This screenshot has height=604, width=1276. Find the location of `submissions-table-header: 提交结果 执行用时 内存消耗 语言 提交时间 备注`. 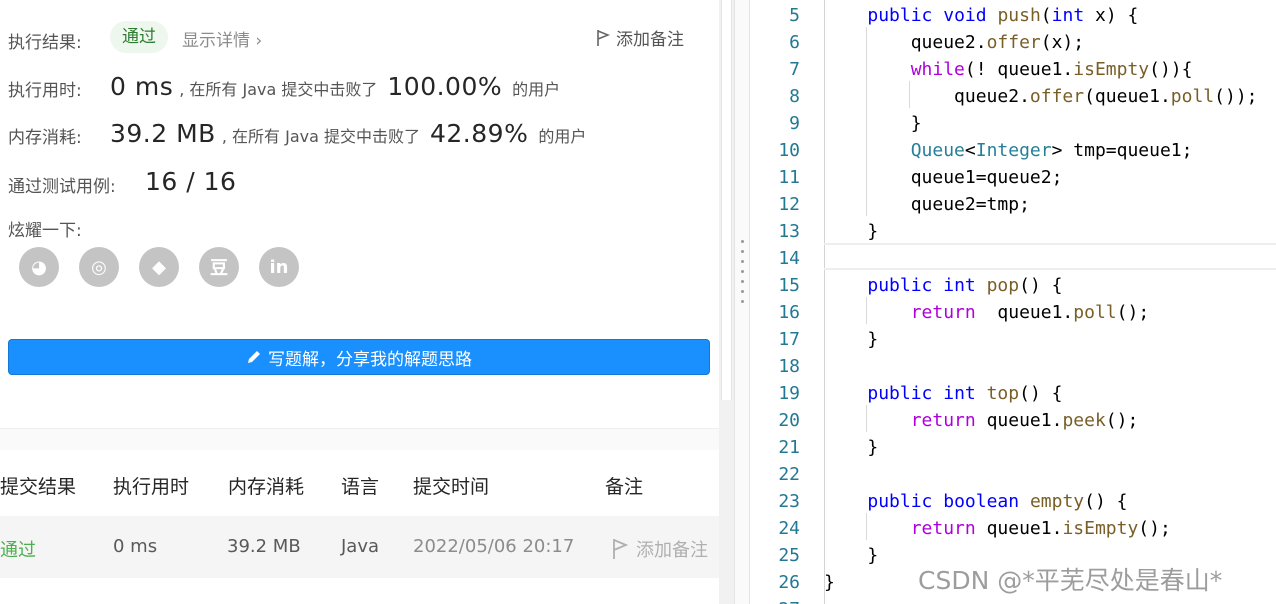

submissions-table-header: 提交结果 执行用时 内存消耗 语言 提交时间 备注 is located at coordinates (359, 483).